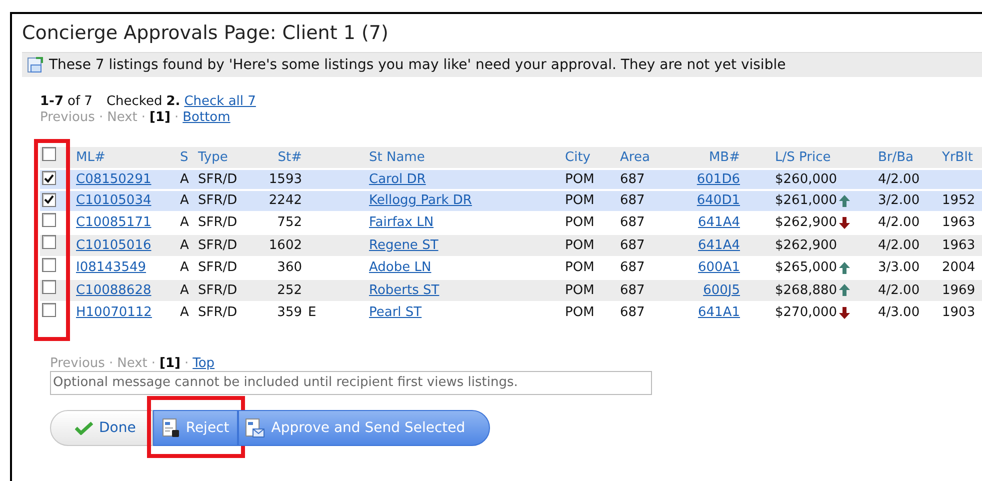 The image size is (982, 481). Describe the element at coordinates (511, 201) in the screenshot. I see `listing-row: C10105034 A SFR/D 2242 Kellogg Park DR POM 687 640D1 $261,000 3/2.00 1952` at that location.